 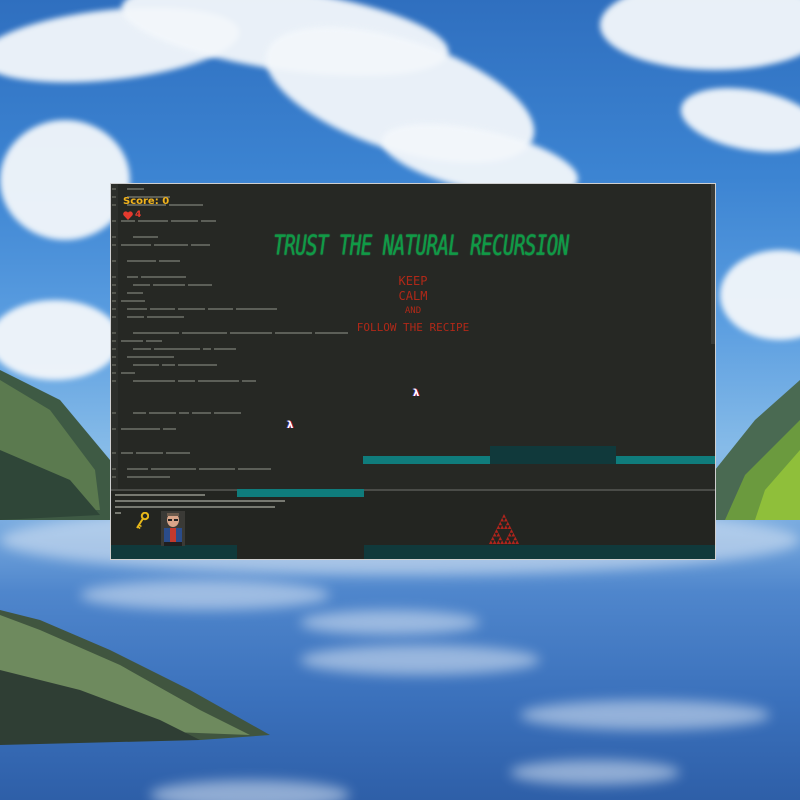 I want to click on platform-block, so click(x=553, y=455).